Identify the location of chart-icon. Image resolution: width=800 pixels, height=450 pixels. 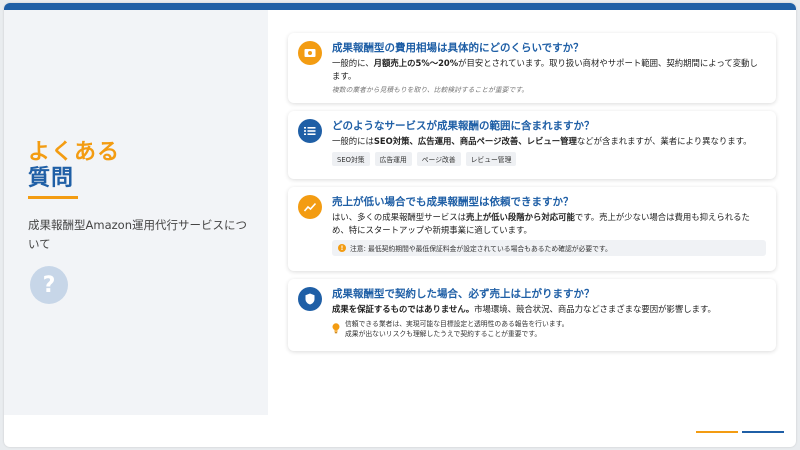
(310, 207).